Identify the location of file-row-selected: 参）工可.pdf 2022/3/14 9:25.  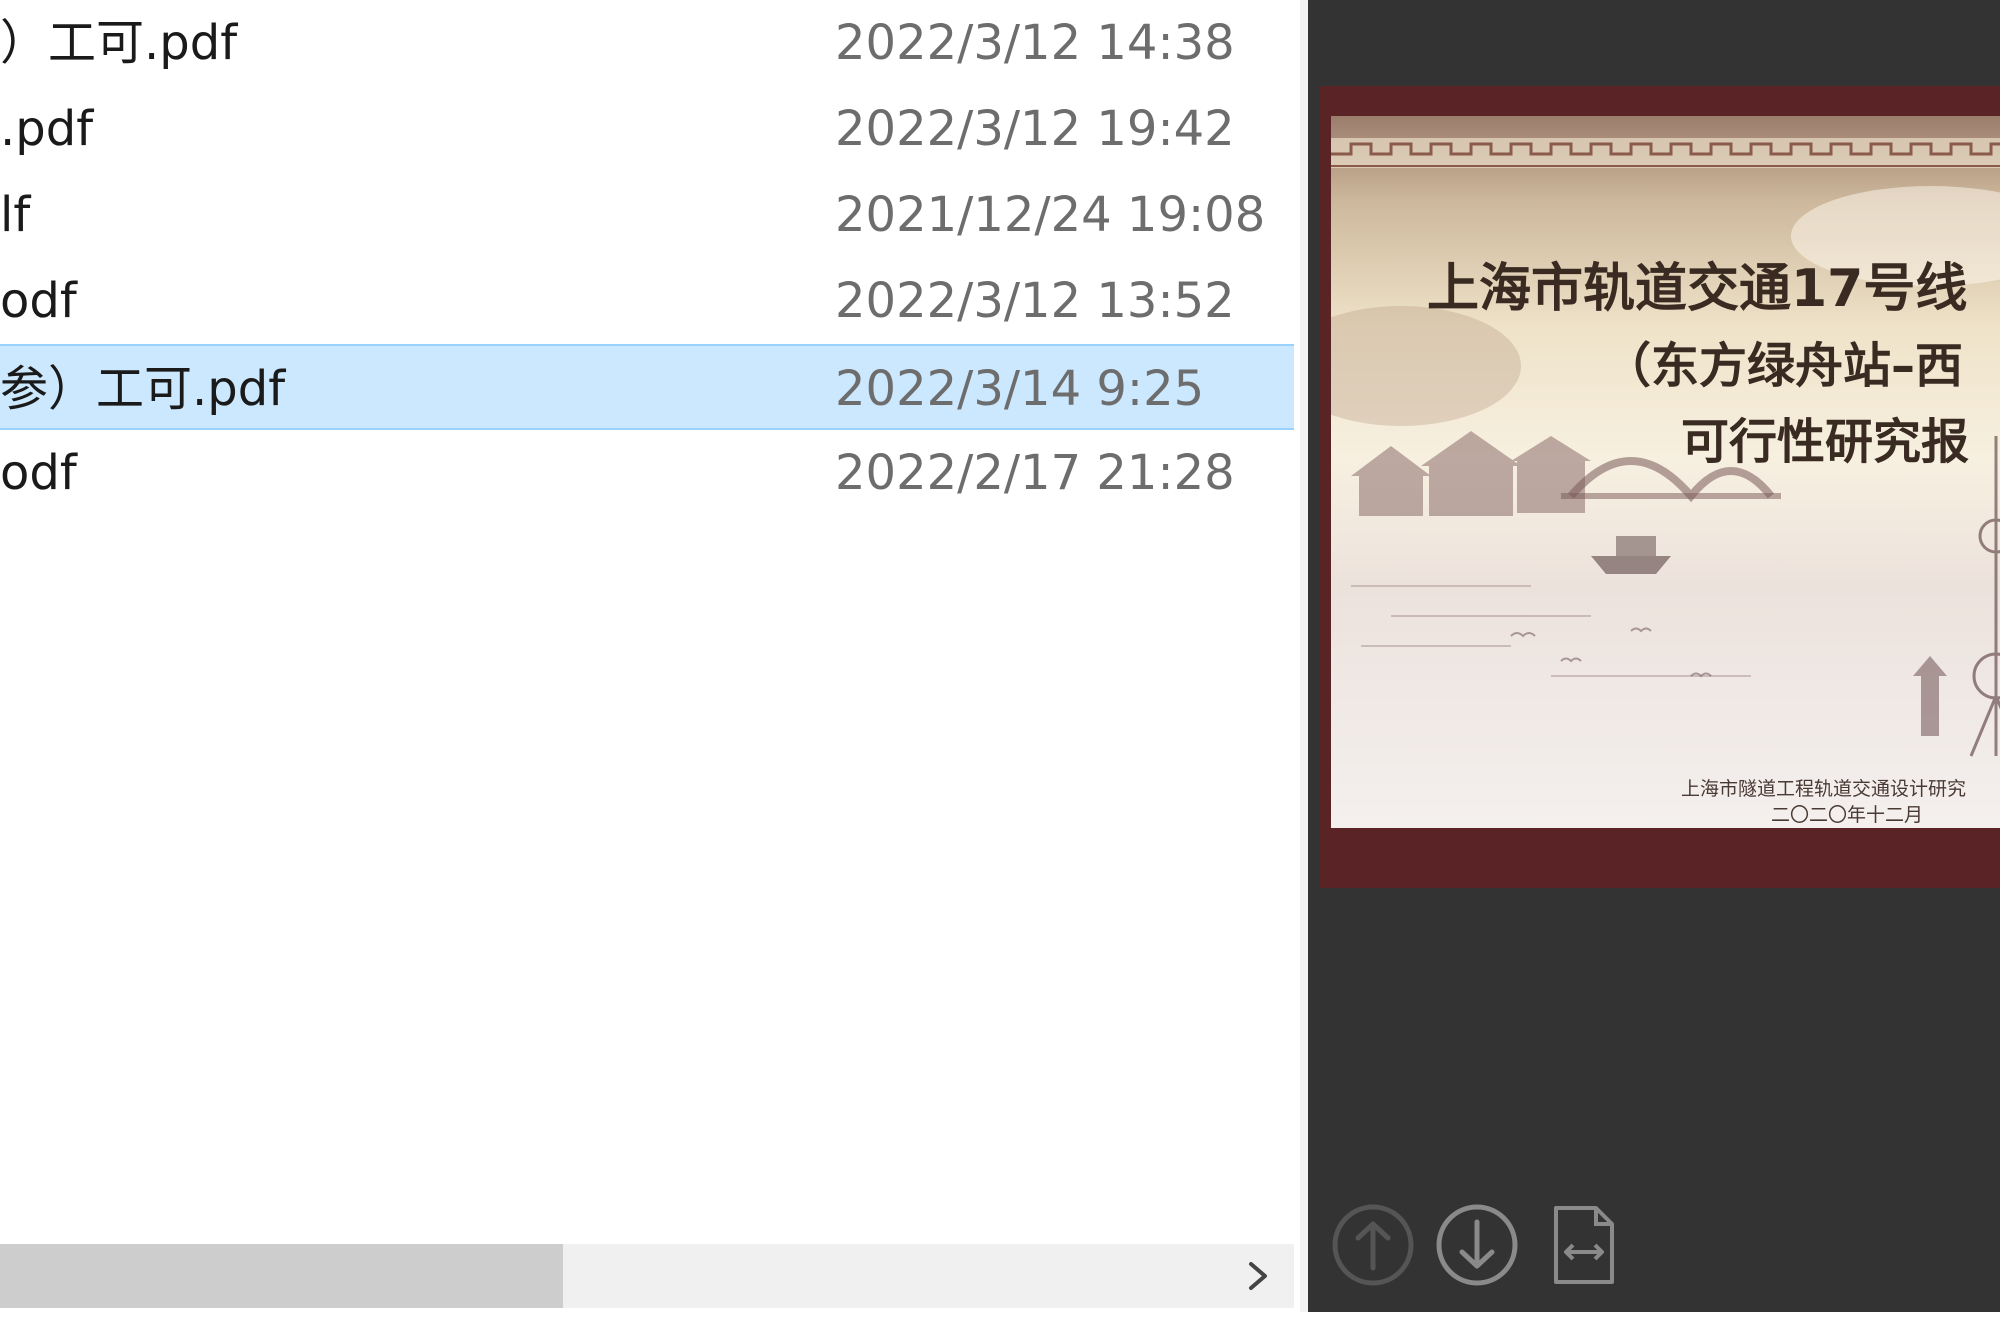
(647, 387).